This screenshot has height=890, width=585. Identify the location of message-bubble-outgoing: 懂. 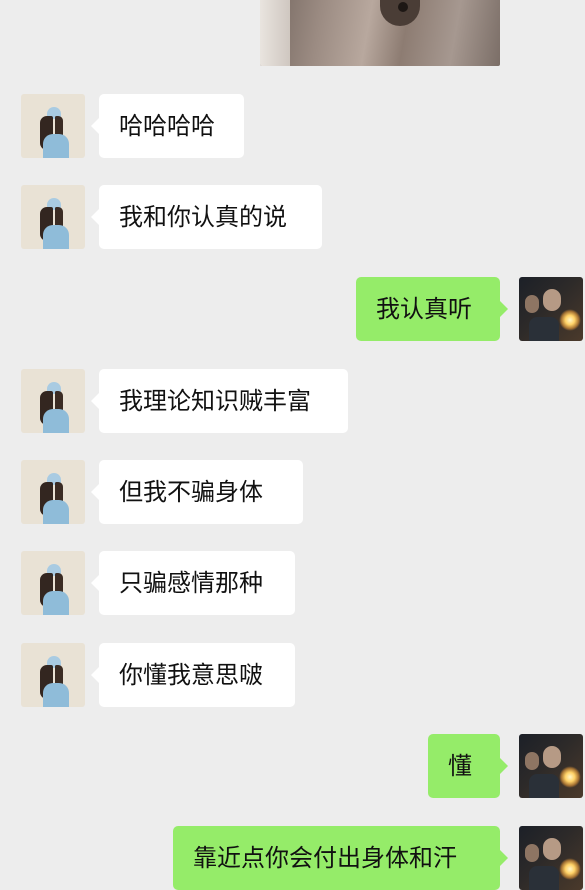
(468, 766).